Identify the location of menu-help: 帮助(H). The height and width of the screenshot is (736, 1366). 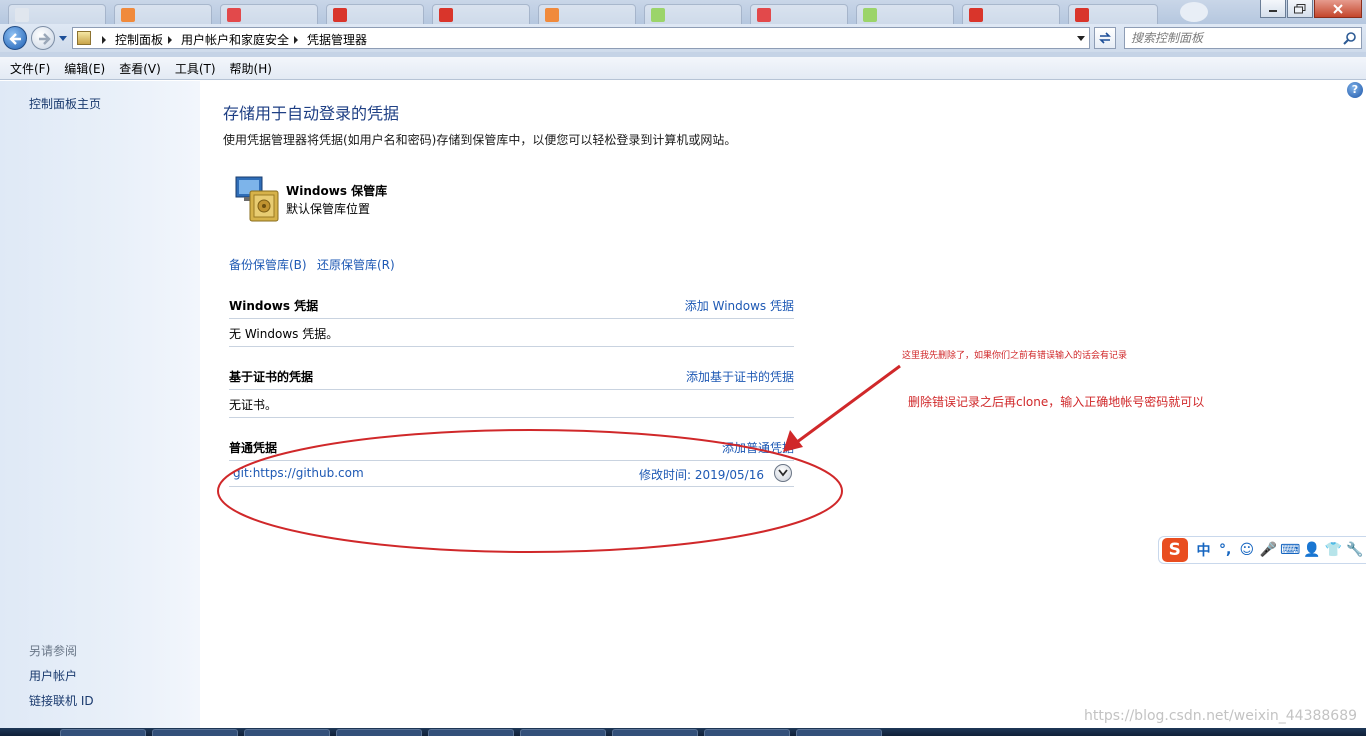
(251, 68).